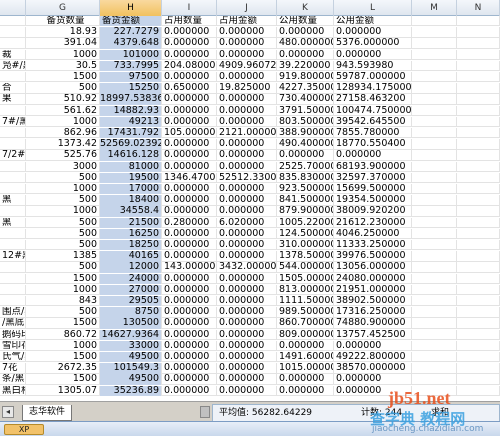 The height and width of the screenshot is (436, 500). What do you see at coordinates (63, 133) in the screenshot?
I see `cell-col-g: 862.96` at bounding box center [63, 133].